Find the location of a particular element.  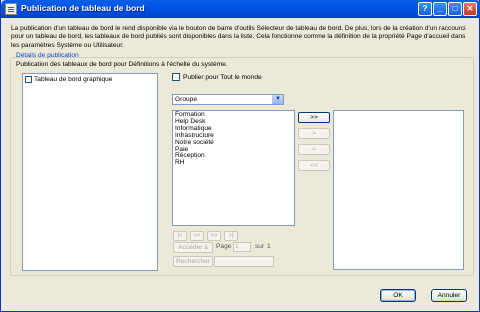

group-type-select: Groupe ▼ is located at coordinates (228, 99).